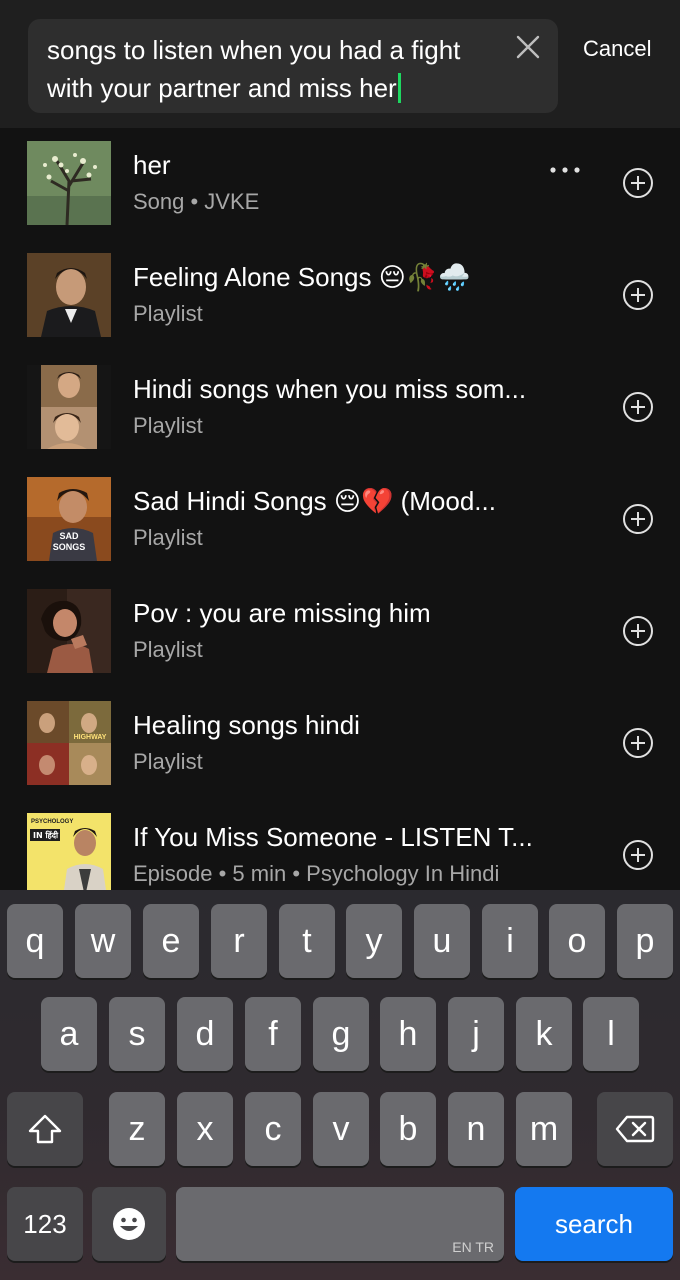 The height and width of the screenshot is (1280, 680). What do you see at coordinates (565, 170) in the screenshot?
I see `more-icon` at bounding box center [565, 170].